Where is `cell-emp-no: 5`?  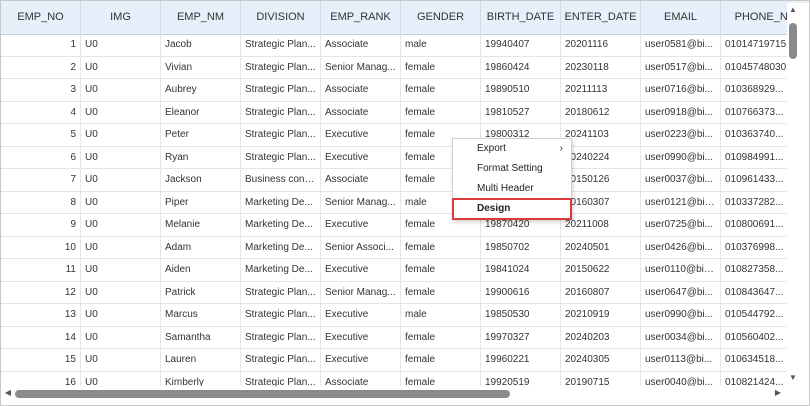 cell-emp-no: 5 is located at coordinates (41, 135).